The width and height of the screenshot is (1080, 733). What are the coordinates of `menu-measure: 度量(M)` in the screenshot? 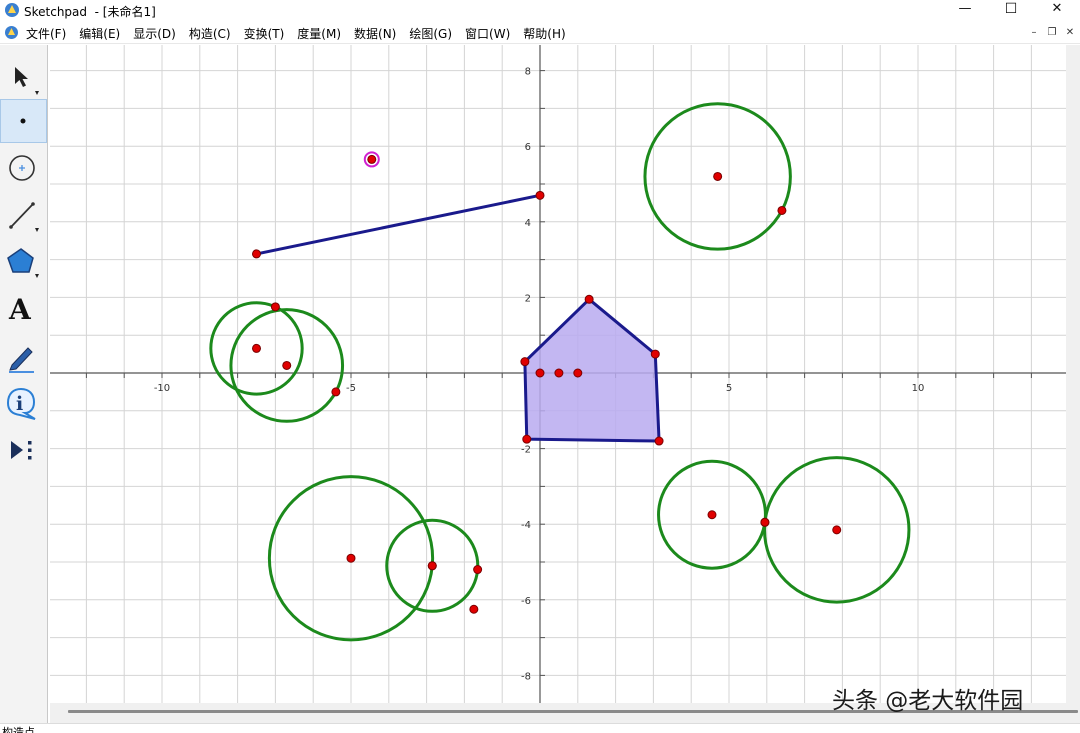 It's located at (319, 33).